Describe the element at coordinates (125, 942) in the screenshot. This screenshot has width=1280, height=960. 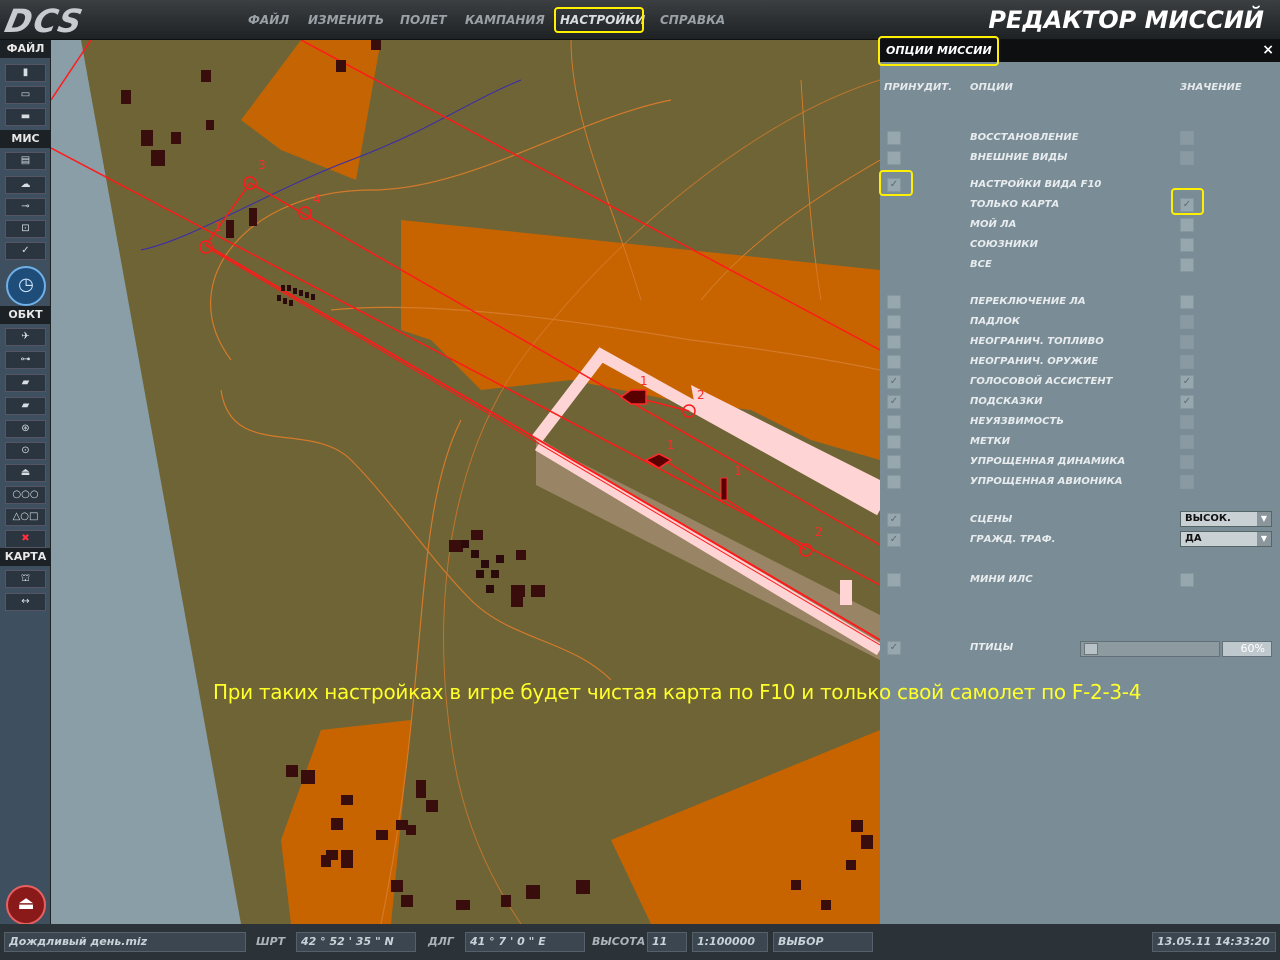
I see `mission-filename: Дождливый день.miz` at that location.